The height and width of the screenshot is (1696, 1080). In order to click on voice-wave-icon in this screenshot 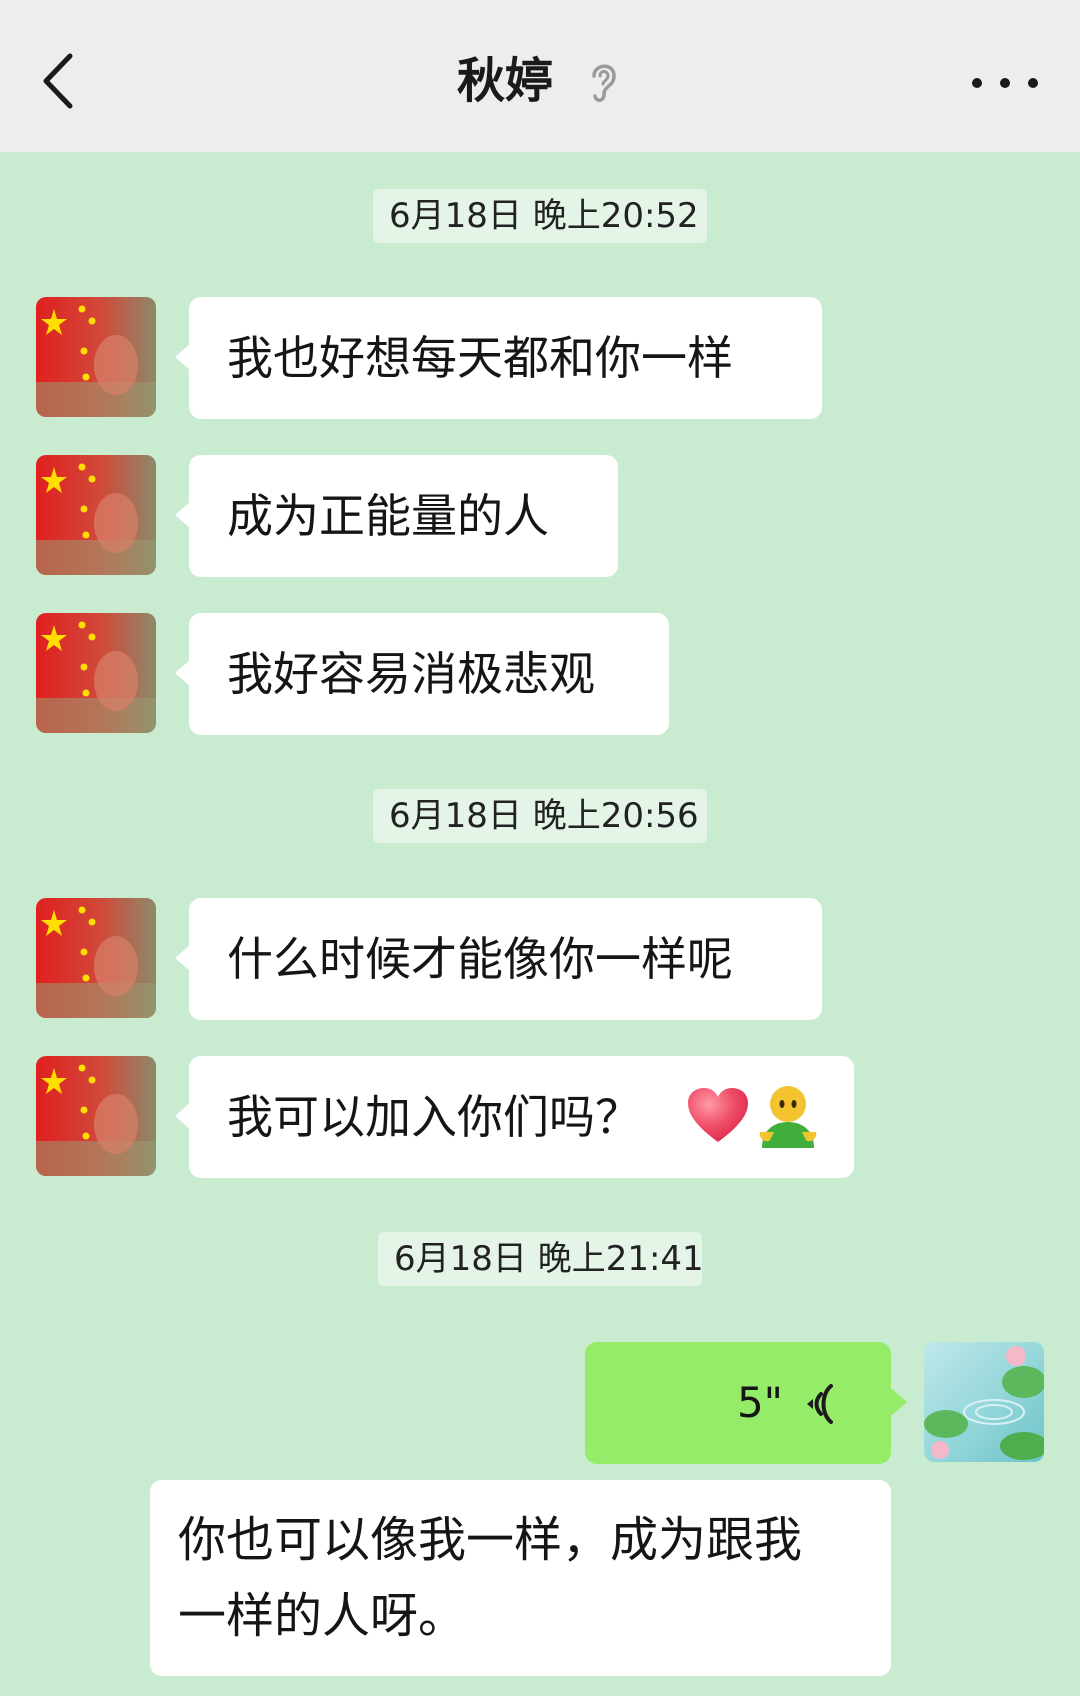, I will do `click(820, 1404)`.